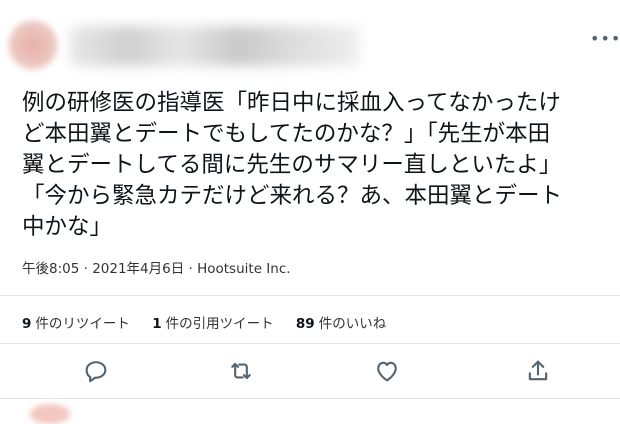 Image resolution: width=620 pixels, height=424 pixels. I want to click on tweet-text-line: 中かな」, so click(67, 227).